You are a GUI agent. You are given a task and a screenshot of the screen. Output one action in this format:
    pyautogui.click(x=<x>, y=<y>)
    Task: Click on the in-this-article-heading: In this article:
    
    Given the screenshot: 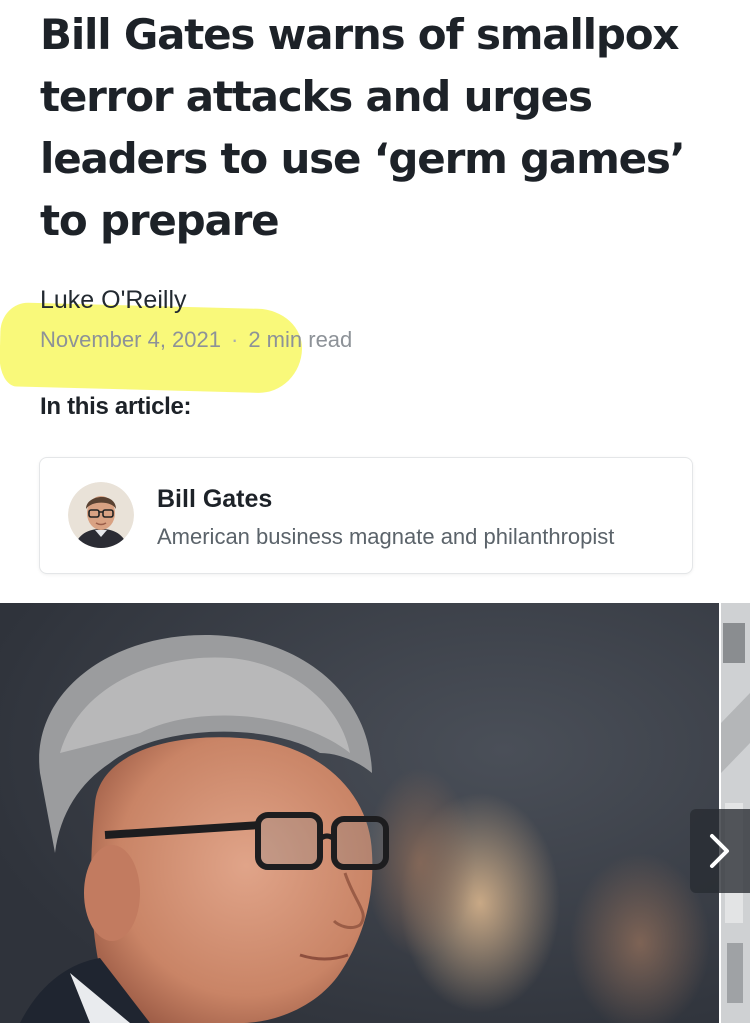 What is the action you would take?
    pyautogui.click(x=116, y=406)
    